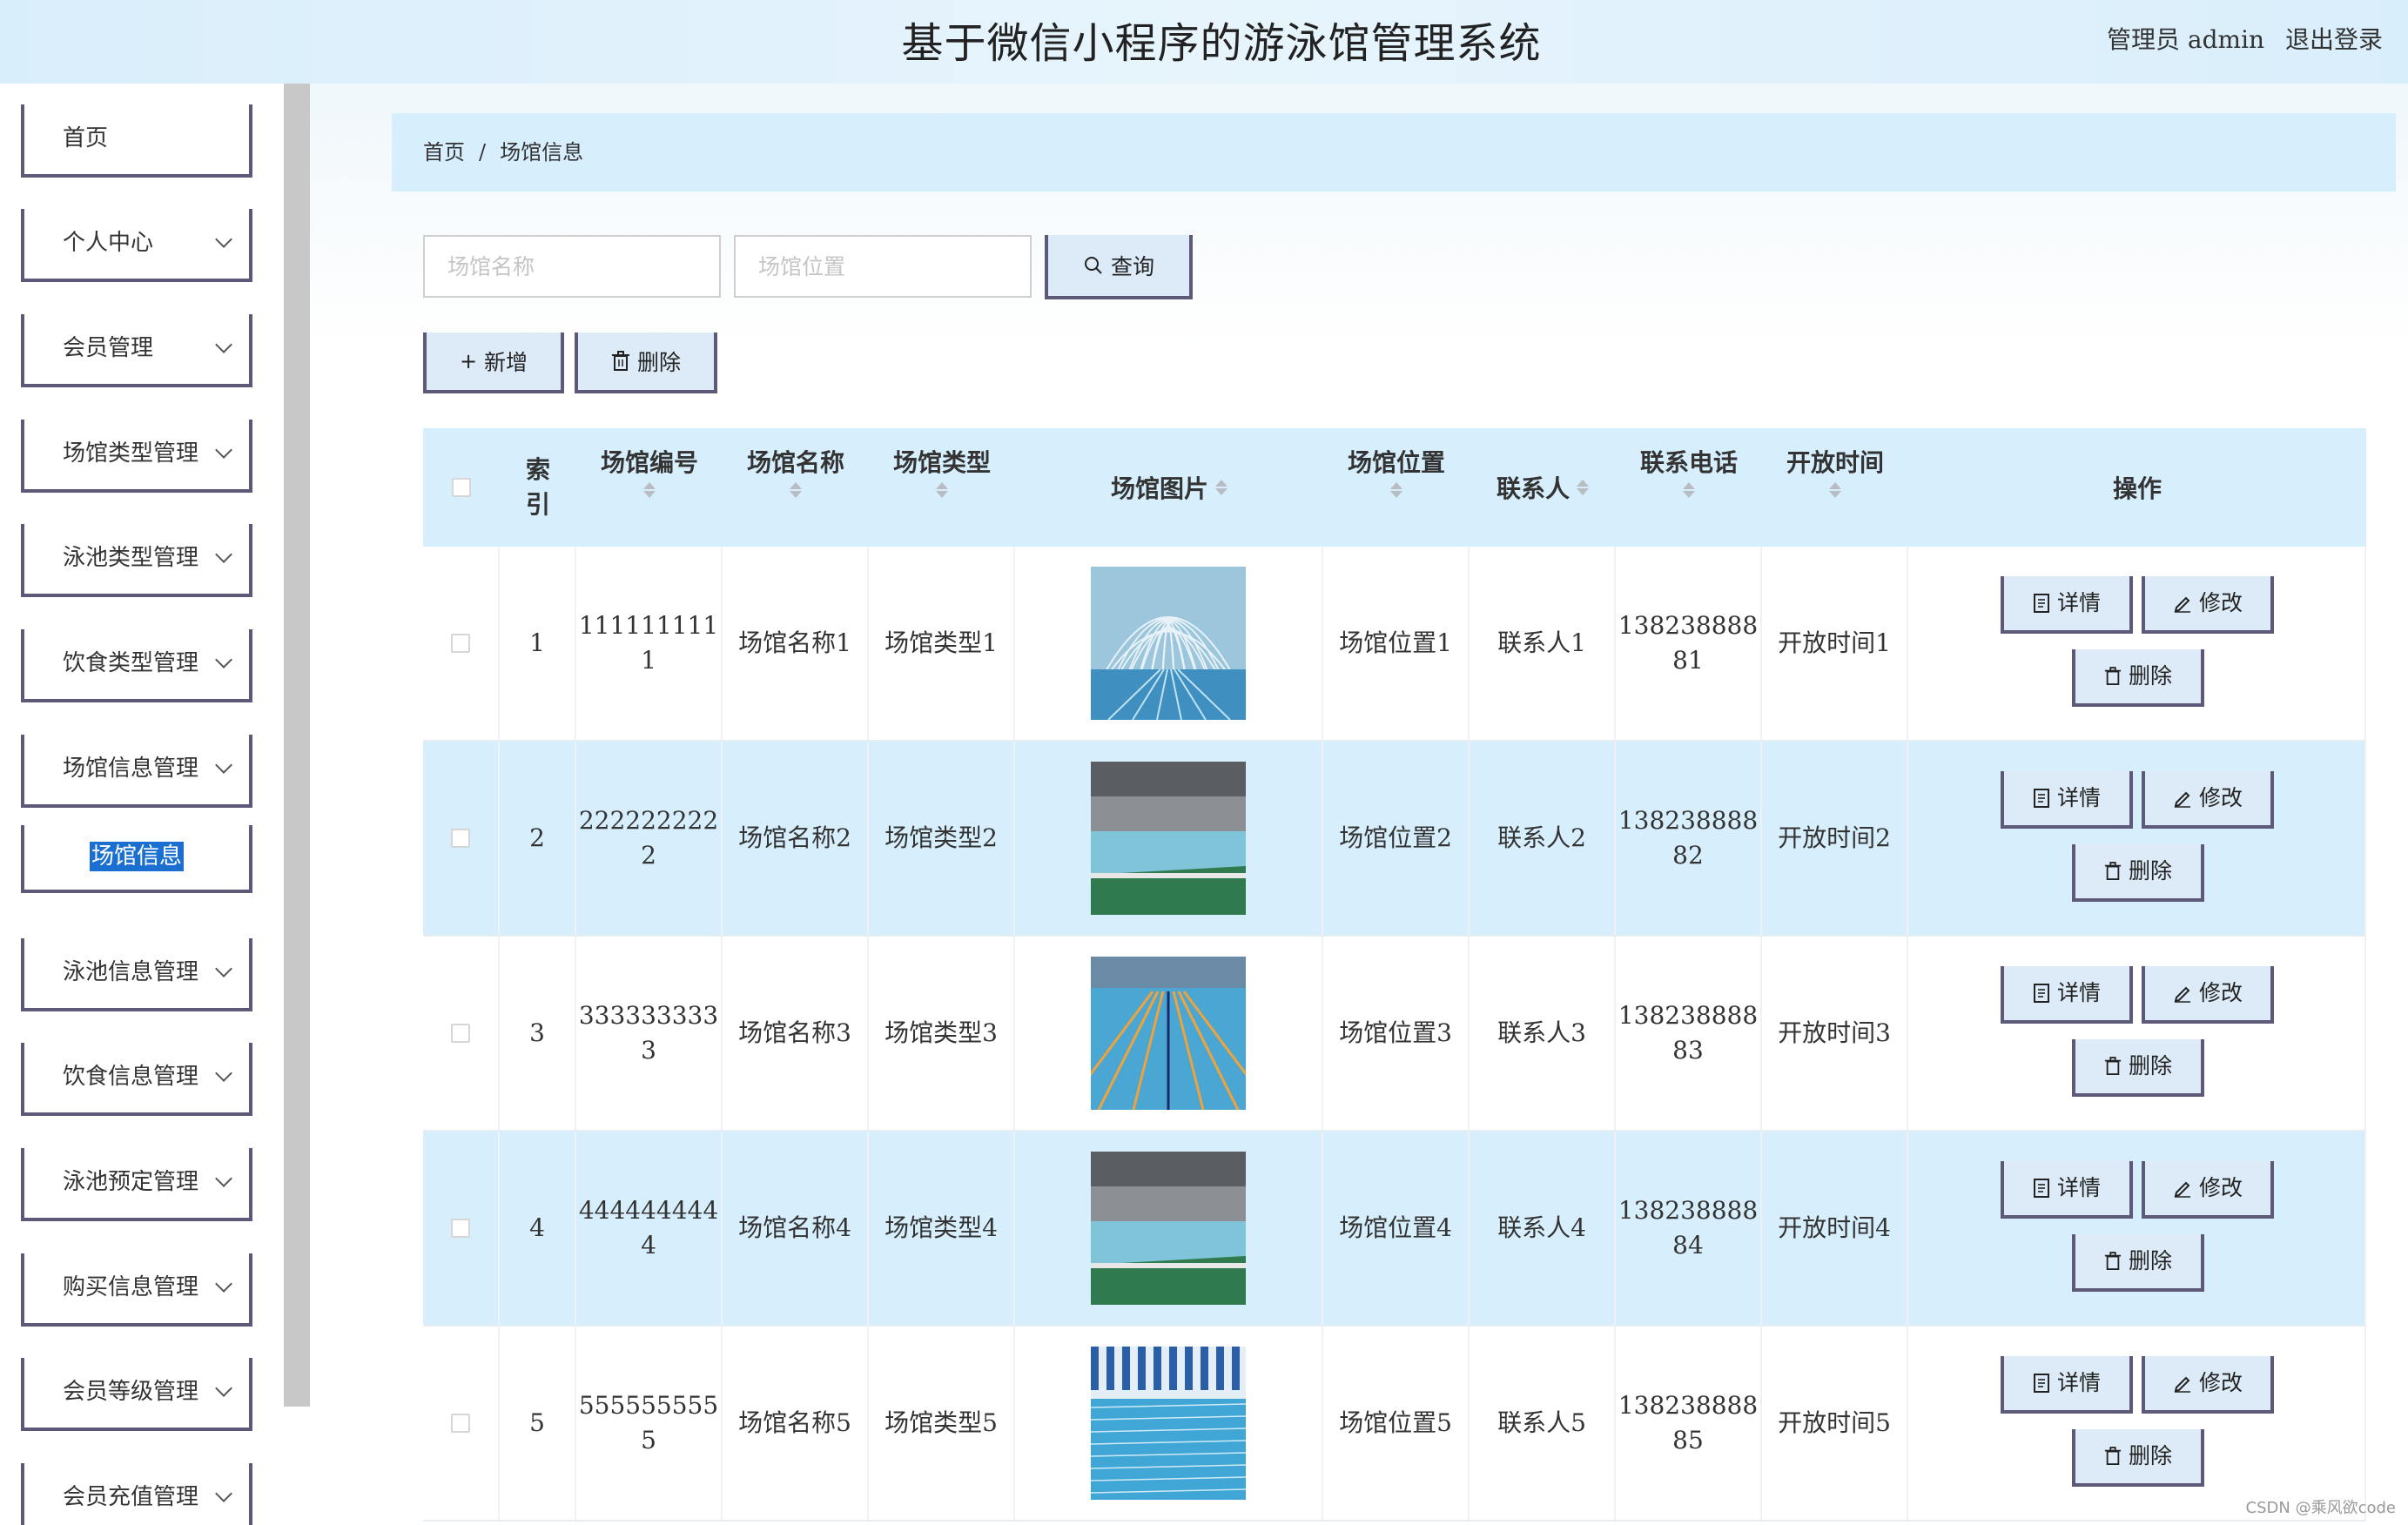 Image resolution: width=2408 pixels, height=1525 pixels. I want to click on cell-text: 222222222 2, so click(648, 838).